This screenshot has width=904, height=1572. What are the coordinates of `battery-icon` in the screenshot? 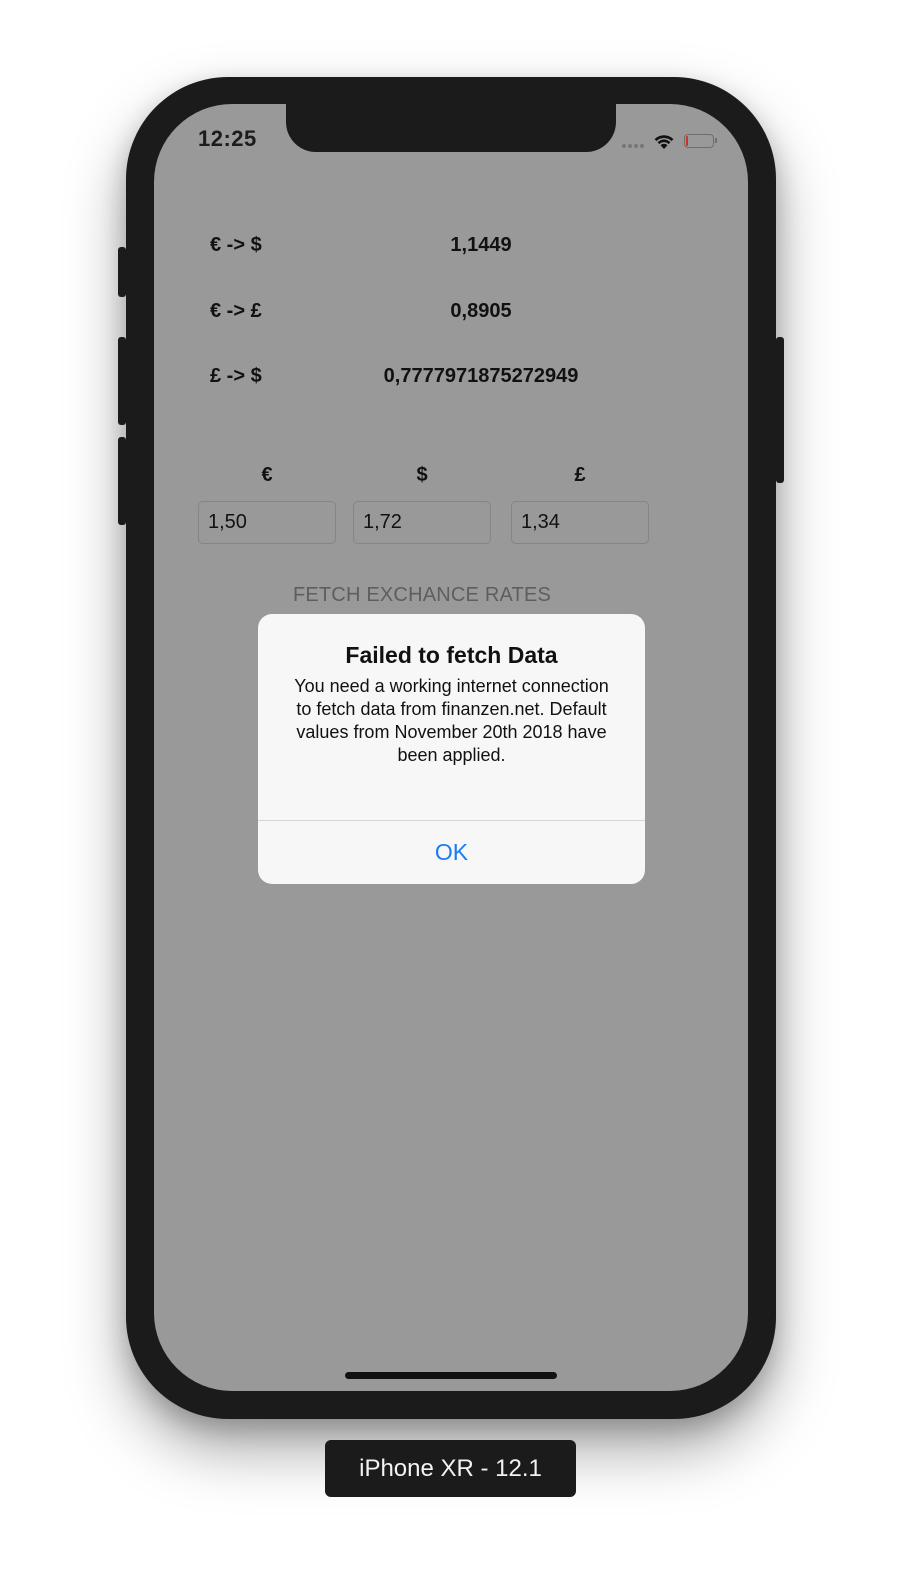 It's located at (700, 141).